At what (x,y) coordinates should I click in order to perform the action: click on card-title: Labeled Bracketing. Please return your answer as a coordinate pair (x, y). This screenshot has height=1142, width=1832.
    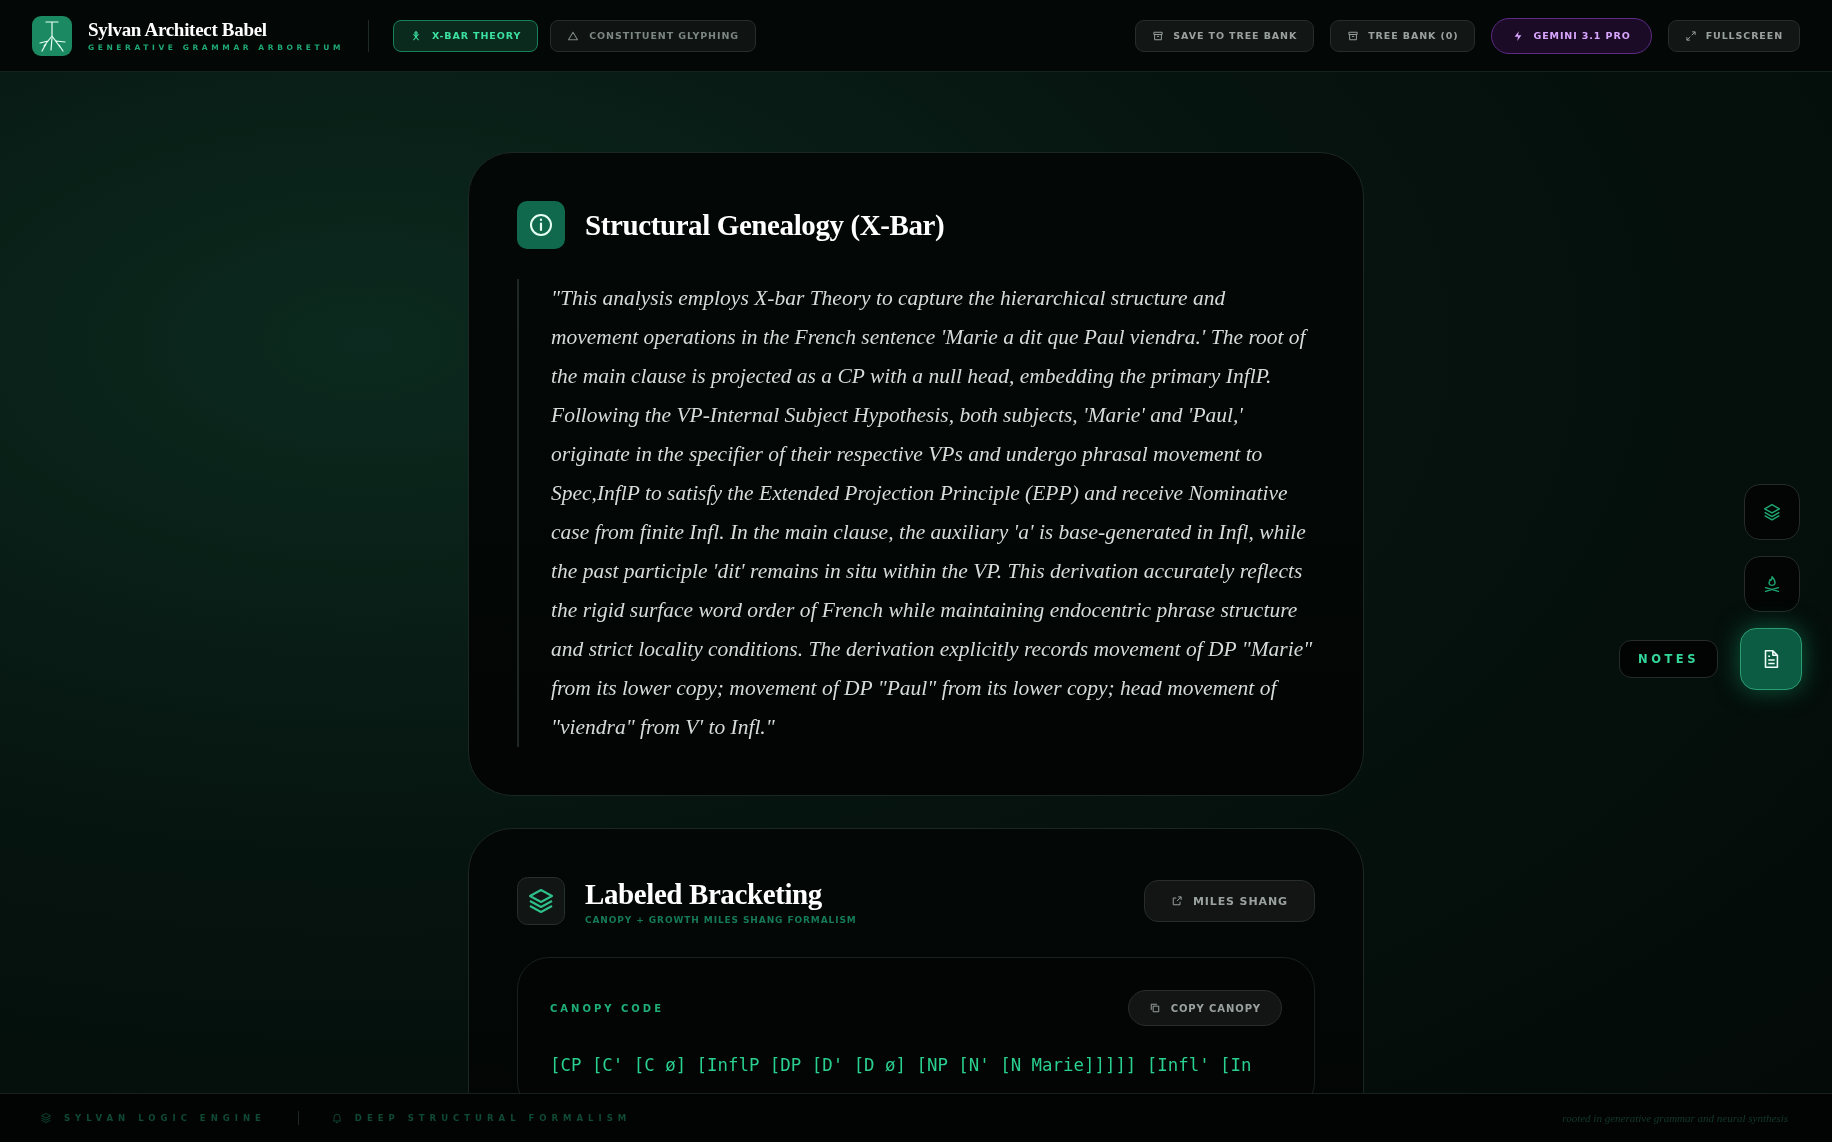
    Looking at the image, I should click on (704, 894).